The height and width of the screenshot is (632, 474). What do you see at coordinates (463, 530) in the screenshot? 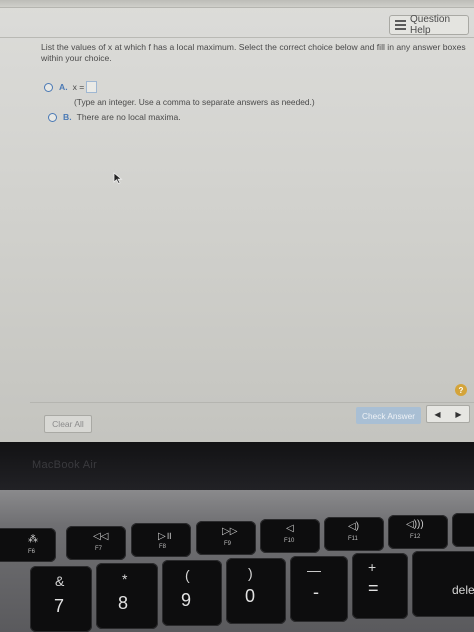
I see `key-power` at bounding box center [463, 530].